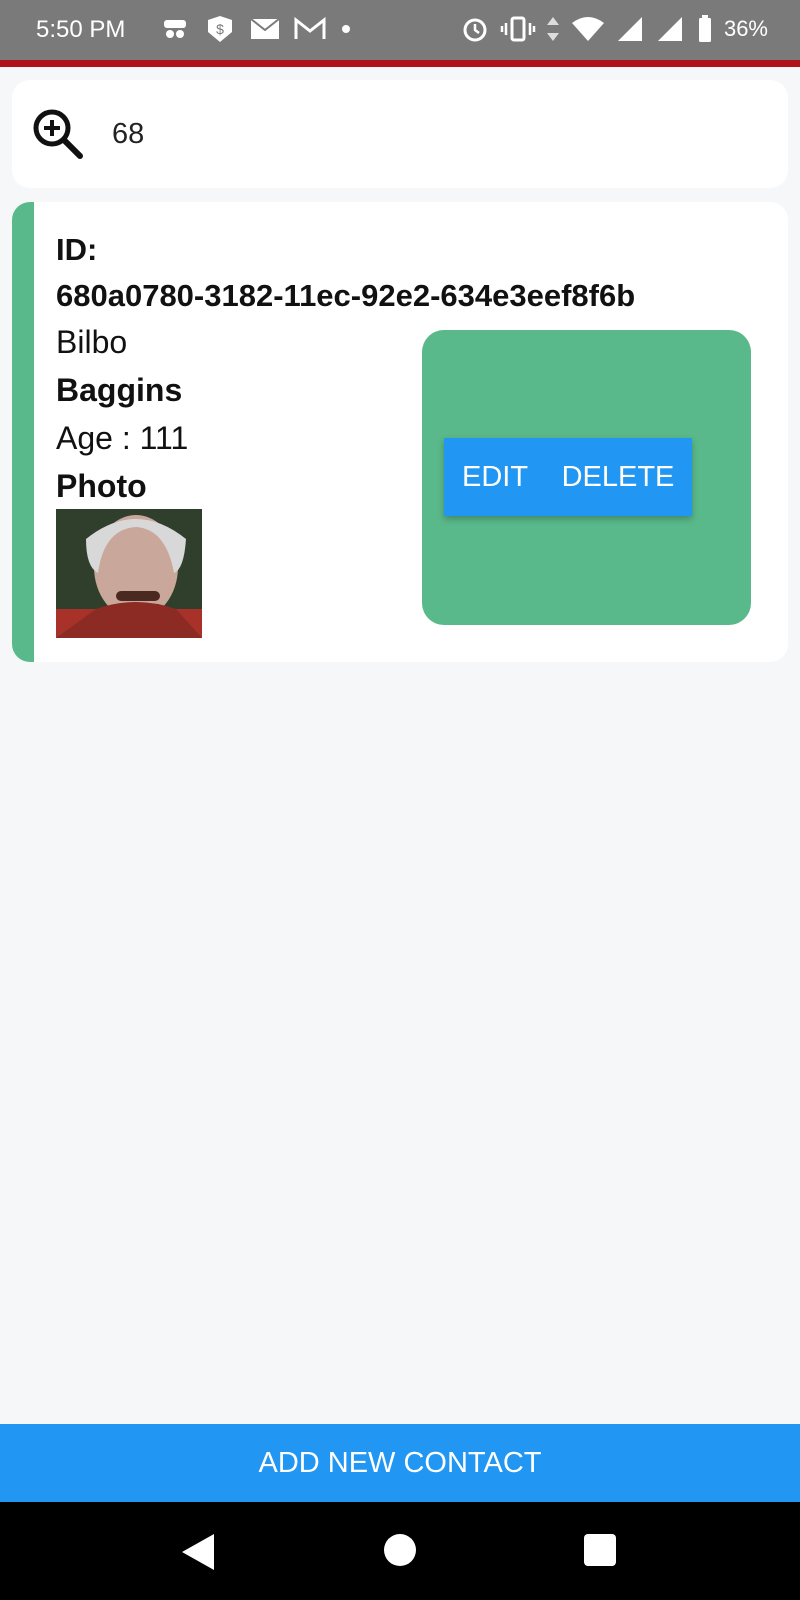  What do you see at coordinates (310, 28) in the screenshot?
I see `gmail-icon` at bounding box center [310, 28].